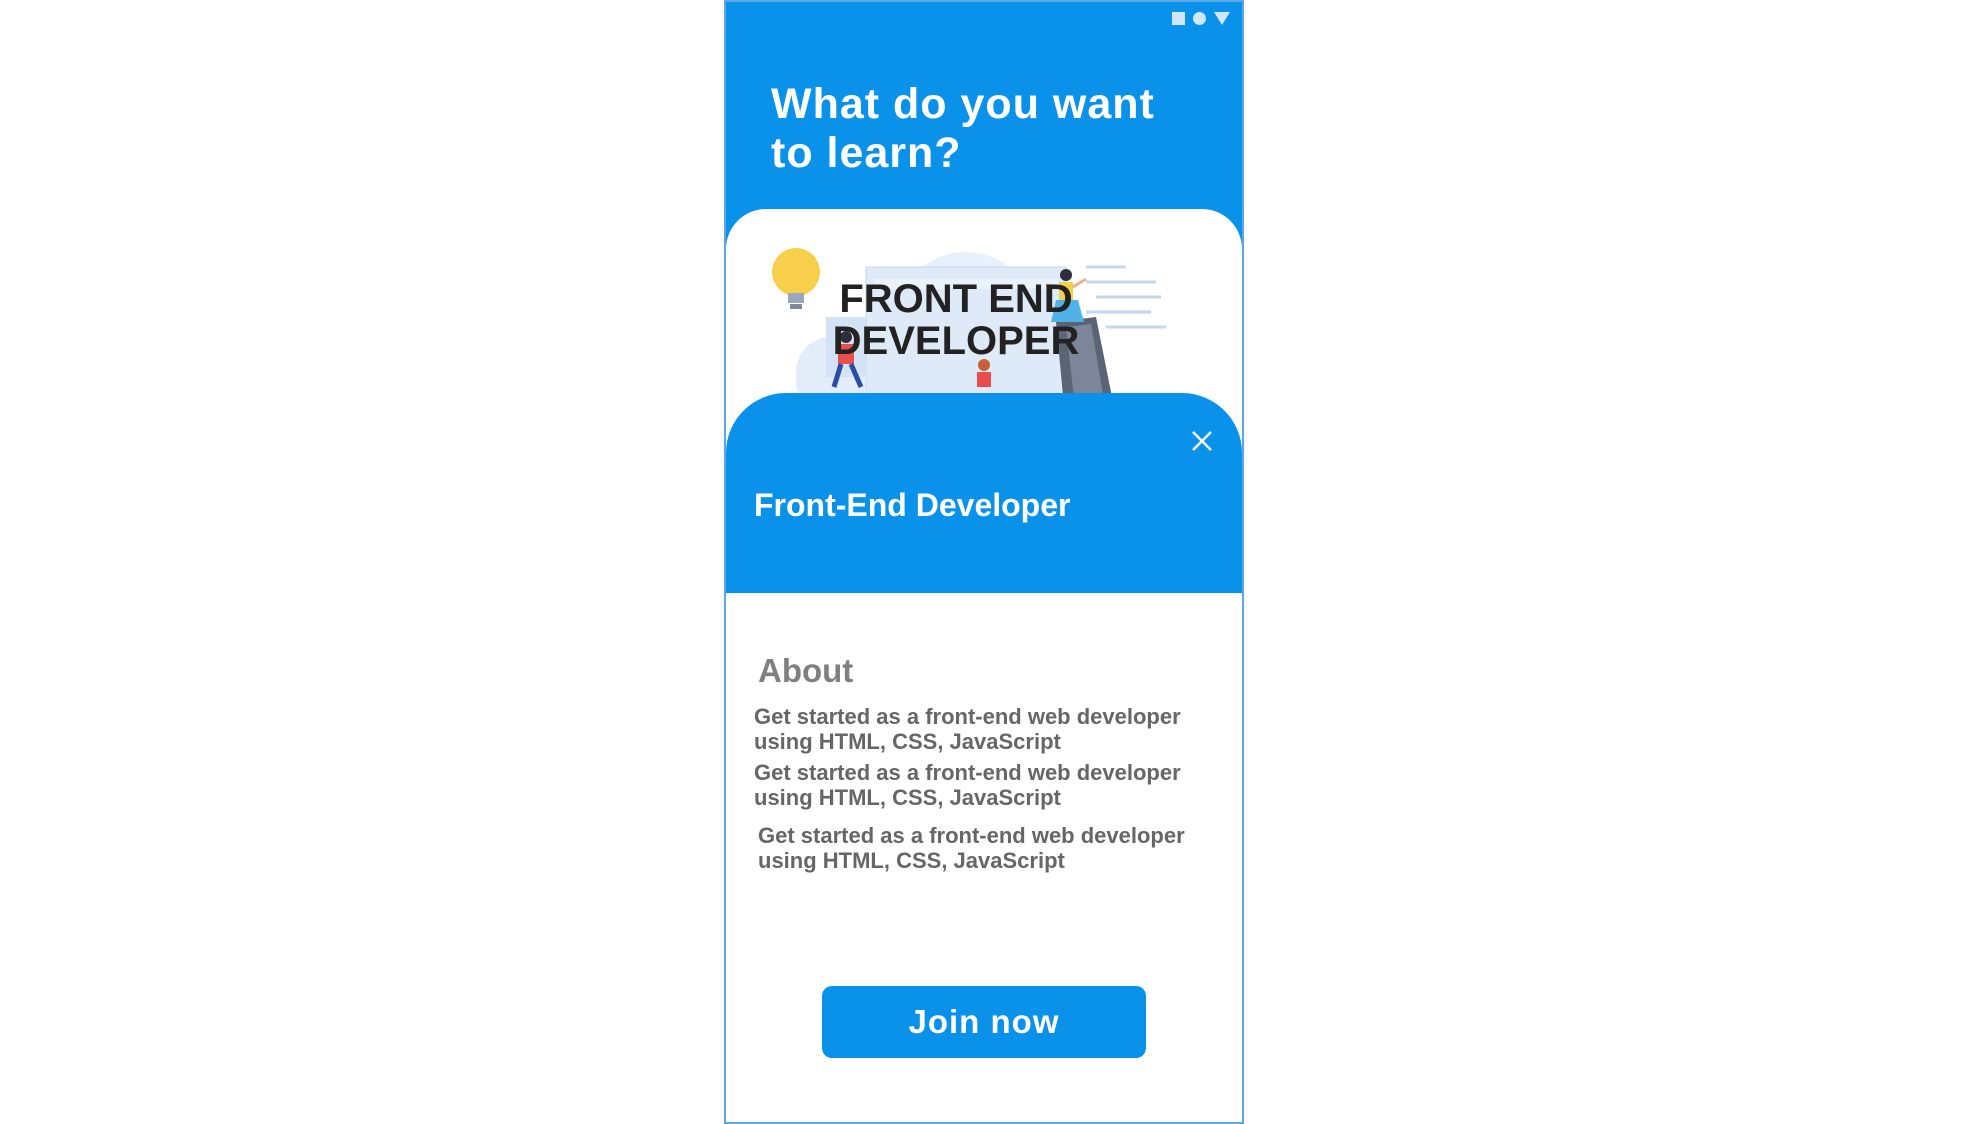 Image resolution: width=1962 pixels, height=1124 pixels. I want to click on about-heading: About, so click(806, 670).